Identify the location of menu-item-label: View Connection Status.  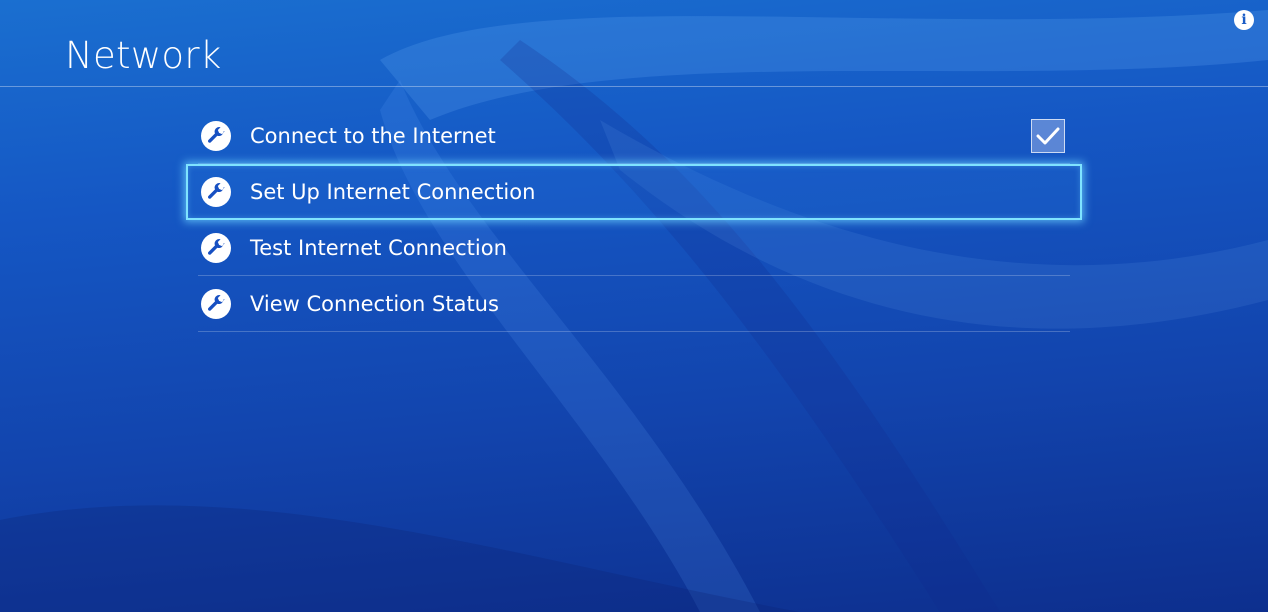
(374, 304).